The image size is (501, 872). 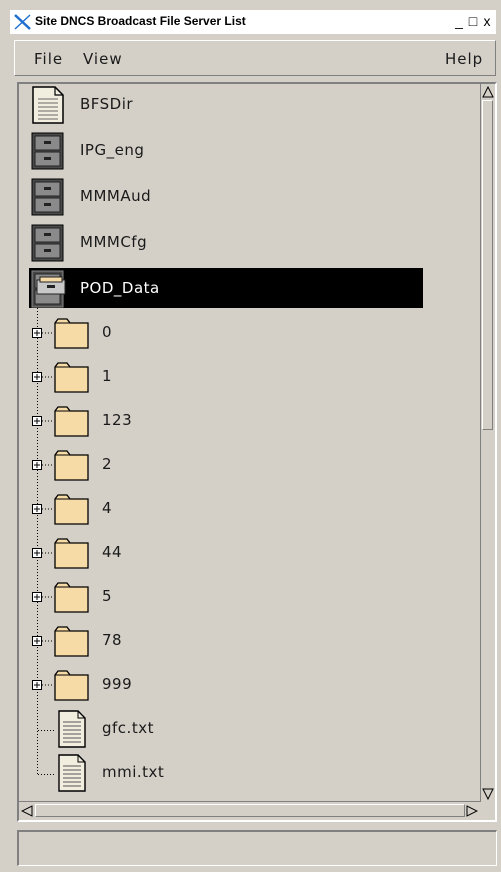 I want to click on tree-node-folder-5: 5, so click(x=229, y=597).